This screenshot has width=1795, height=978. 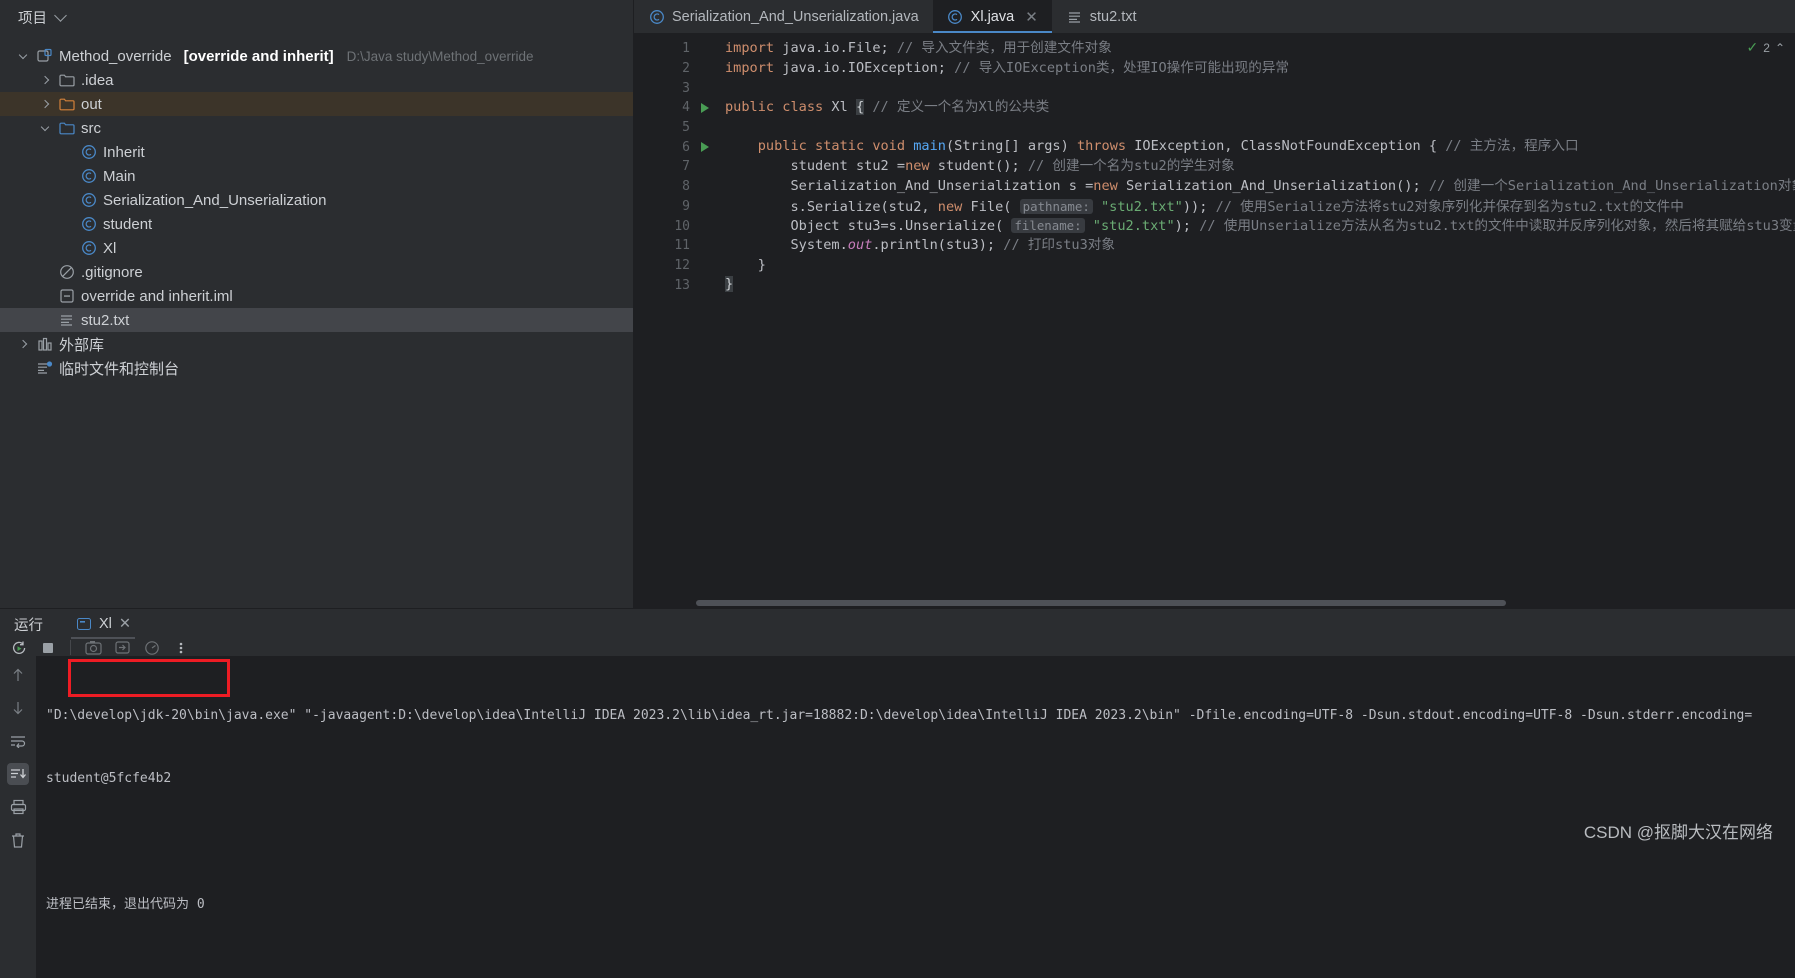 What do you see at coordinates (686, 128) in the screenshot?
I see `line-number: 5` at bounding box center [686, 128].